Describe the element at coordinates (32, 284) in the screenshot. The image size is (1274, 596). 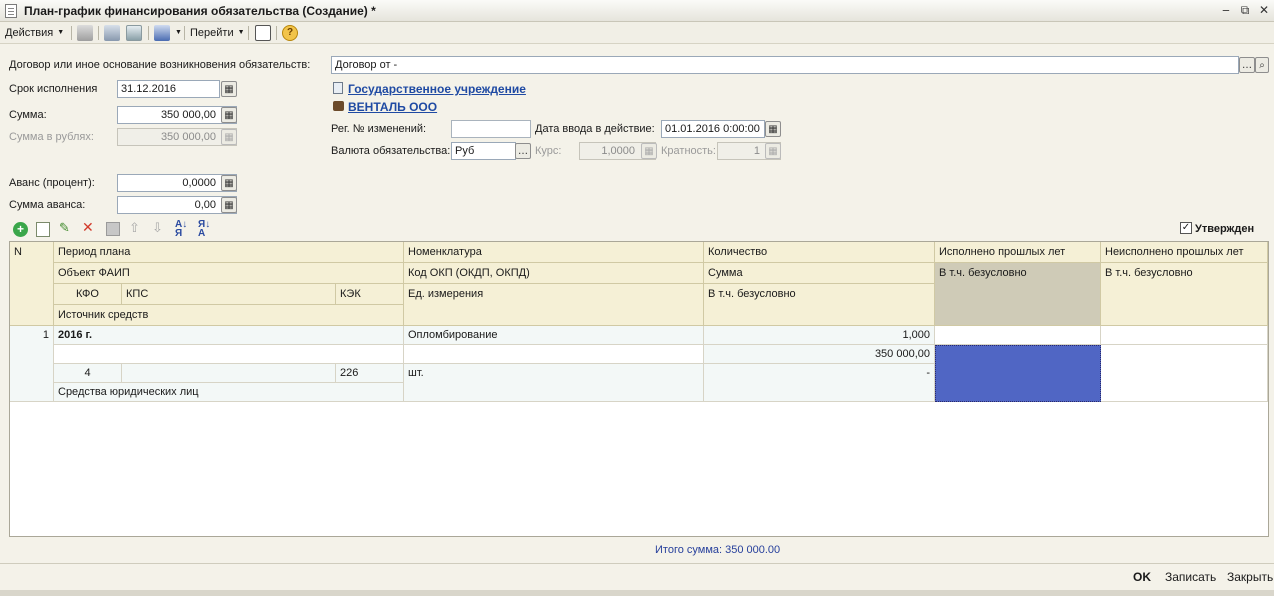
I see `col-header-n: N` at that location.